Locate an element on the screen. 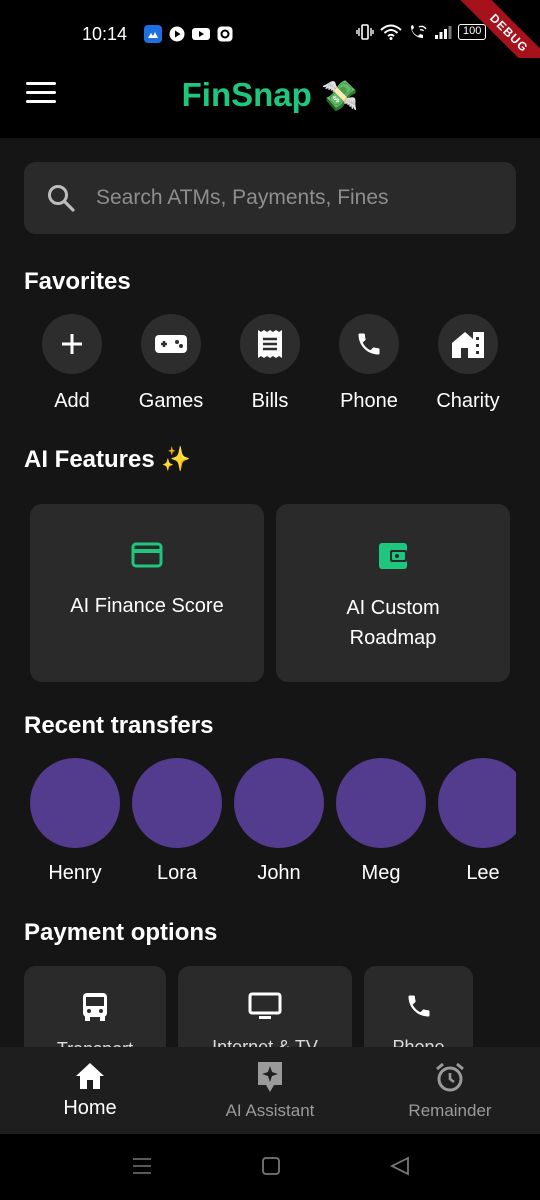  status-system-icons: 100 is located at coordinates (421, 32).